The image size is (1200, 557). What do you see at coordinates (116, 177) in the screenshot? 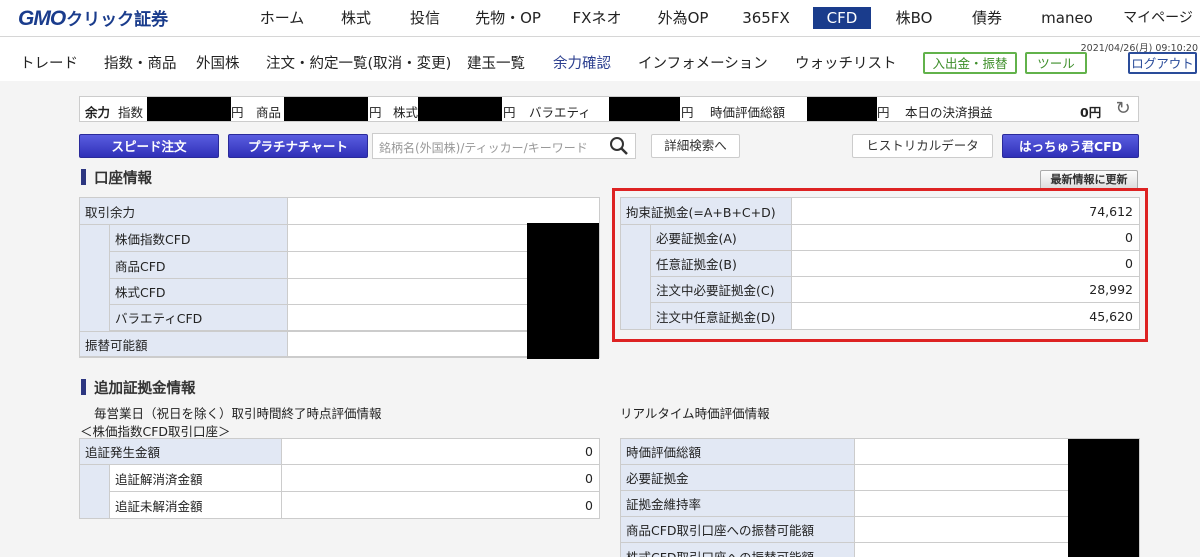
I see `account-info-title: 口座情報` at bounding box center [116, 177].